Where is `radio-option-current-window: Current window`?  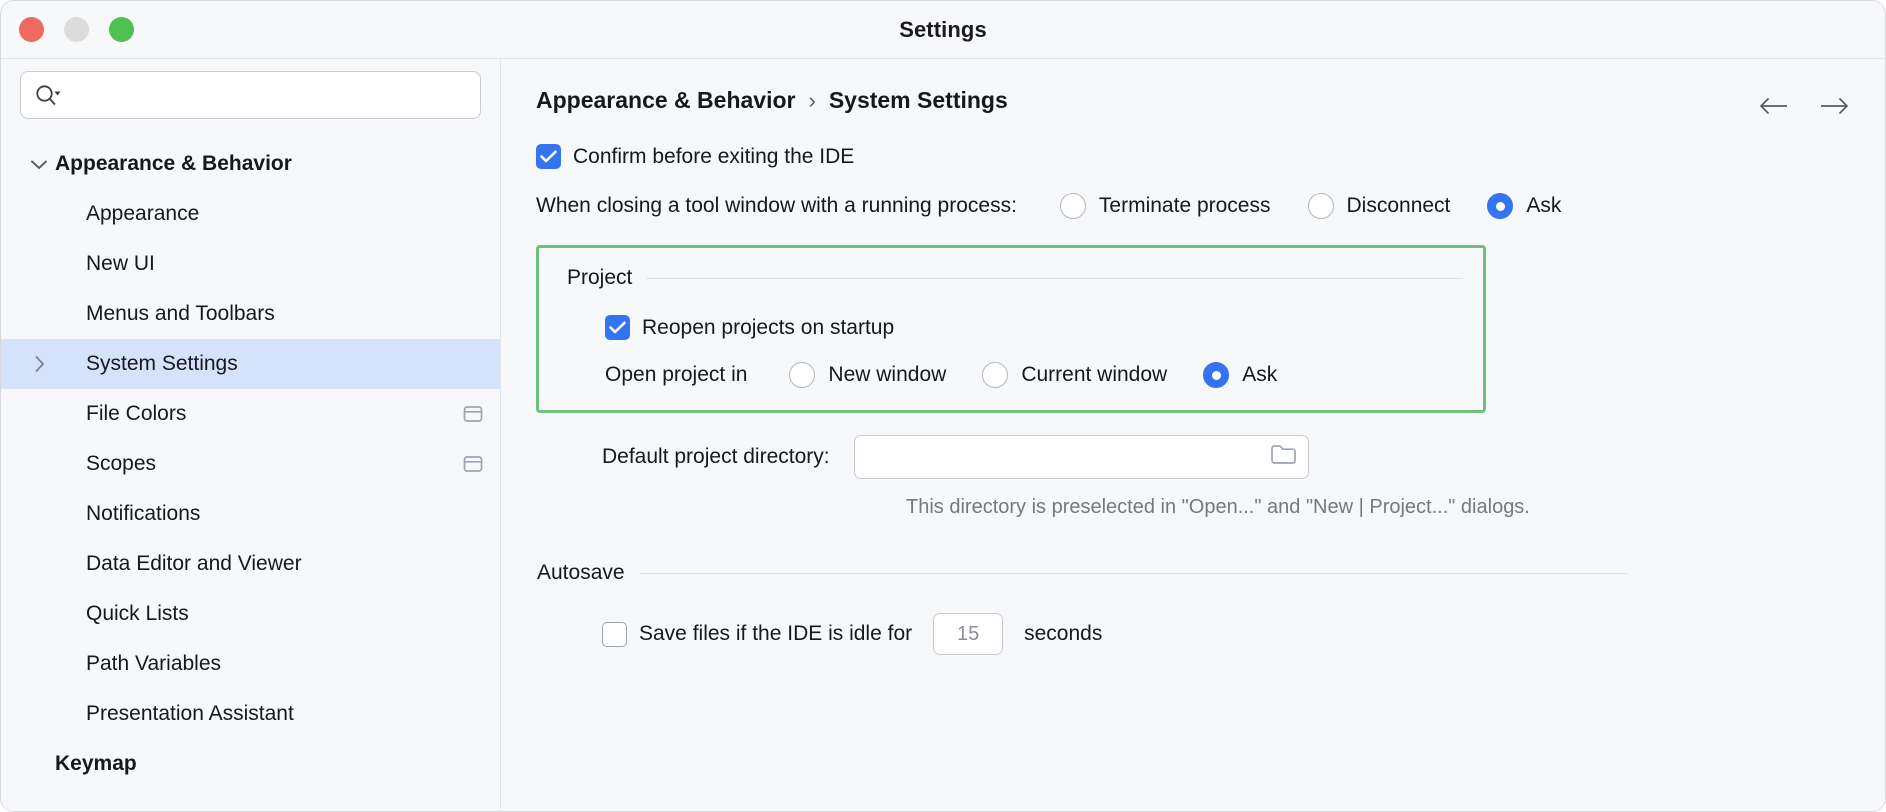 radio-option-current-window: Current window is located at coordinates (1074, 375).